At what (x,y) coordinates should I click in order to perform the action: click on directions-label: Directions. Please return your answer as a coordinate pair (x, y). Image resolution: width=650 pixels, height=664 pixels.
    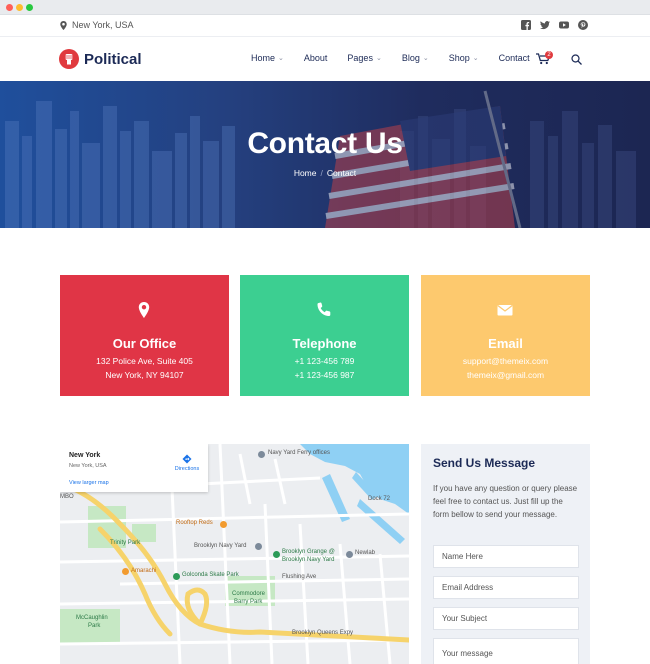
    Looking at the image, I should click on (187, 469).